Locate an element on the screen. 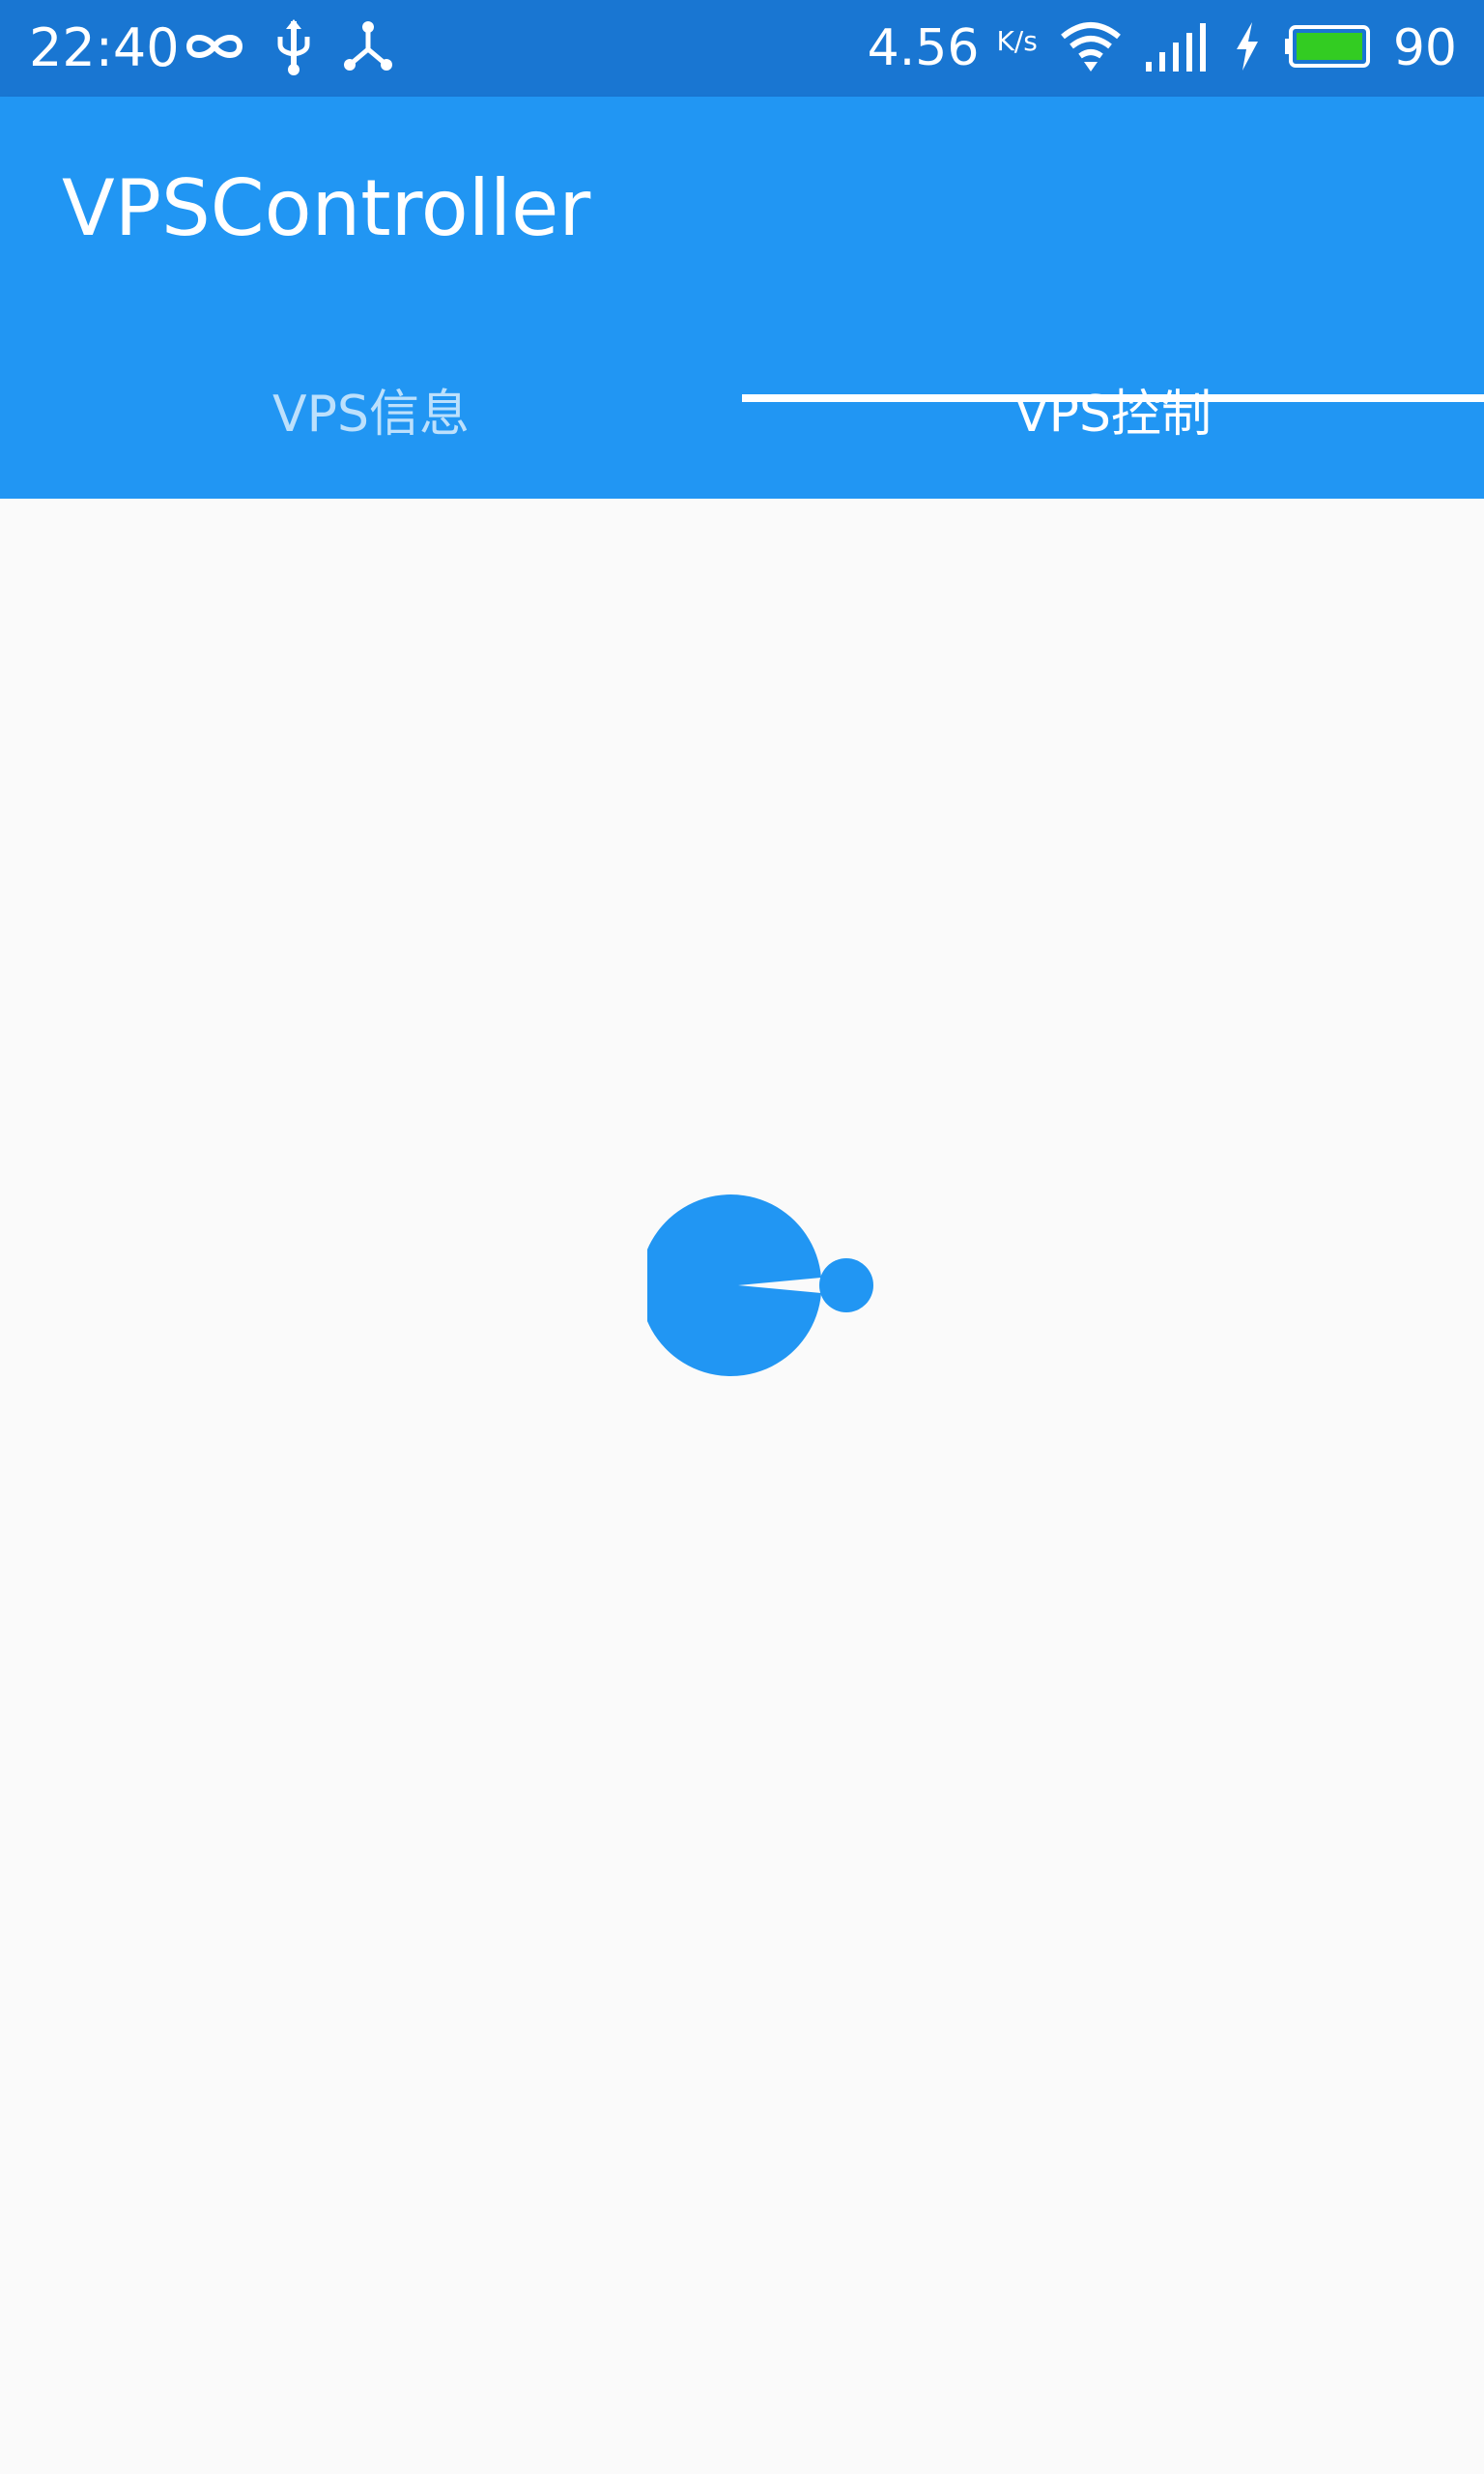 This screenshot has height=2474, width=1484. wifi-icon is located at coordinates (1091, 48).